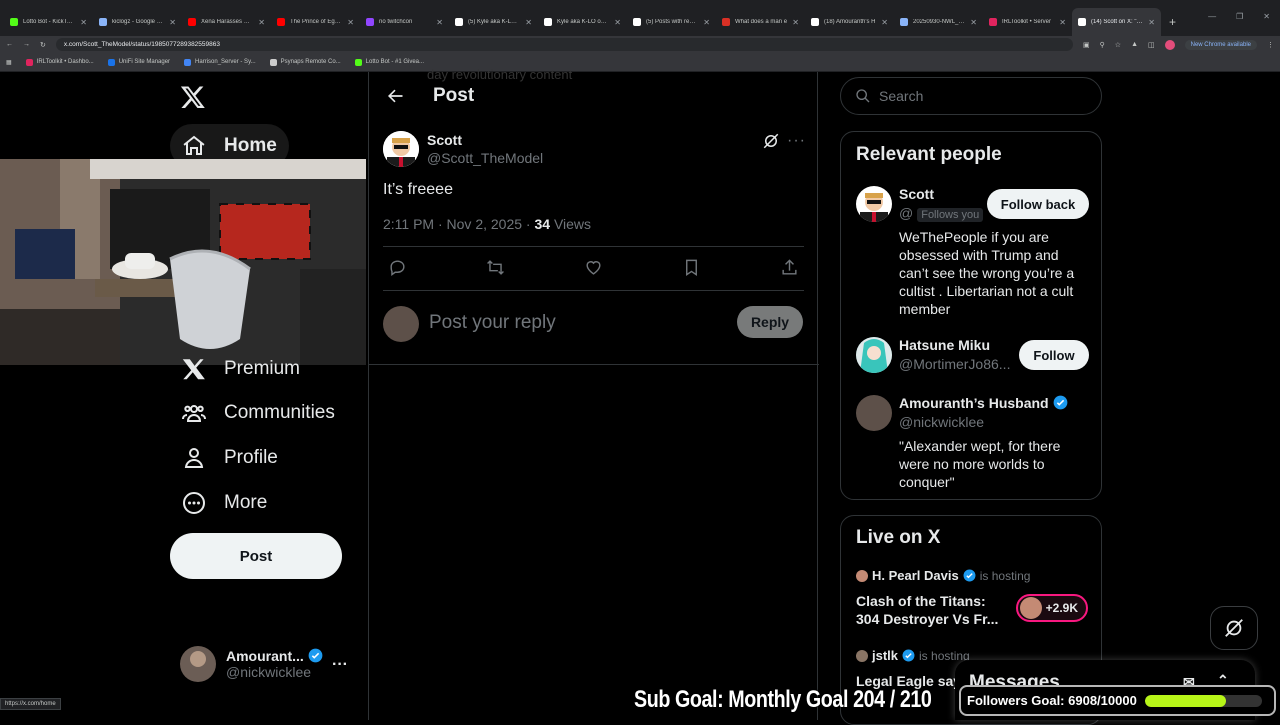 The width and height of the screenshot is (1280, 725). Describe the element at coordinates (256, 556) in the screenshot. I see `compose-post-button: Post` at that location.